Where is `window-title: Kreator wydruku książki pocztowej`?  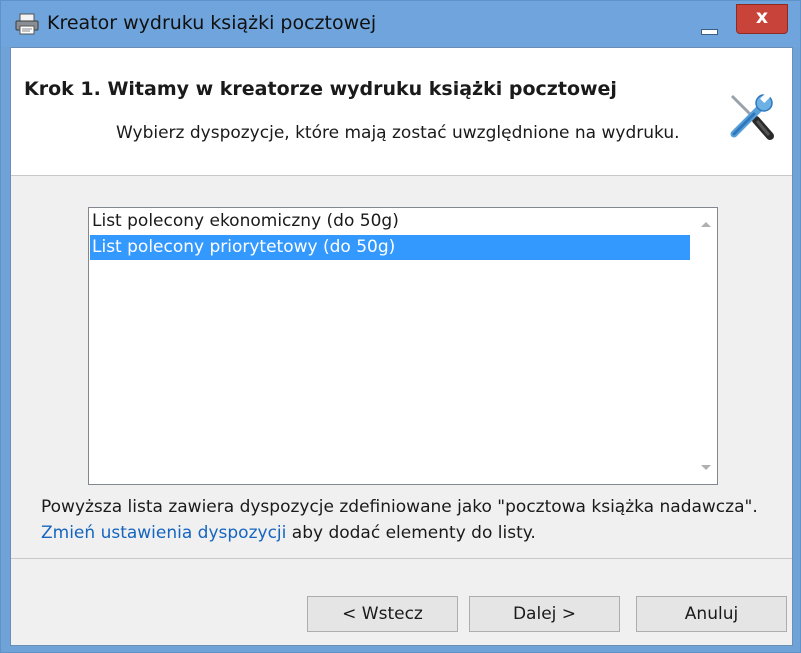 window-title: Kreator wydruku książki pocztowej is located at coordinates (212, 23).